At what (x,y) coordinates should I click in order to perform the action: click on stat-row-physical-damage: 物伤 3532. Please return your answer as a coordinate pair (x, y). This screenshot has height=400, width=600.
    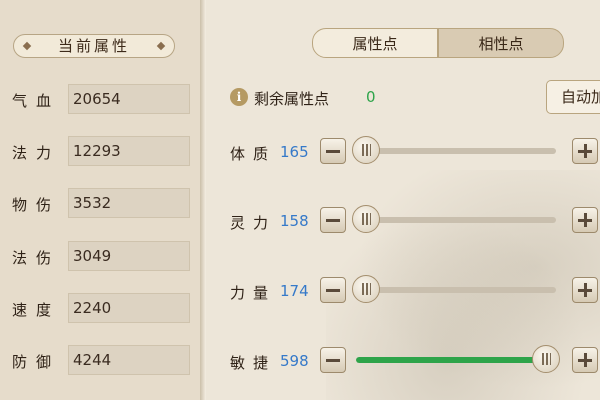
    Looking at the image, I should click on (100, 204).